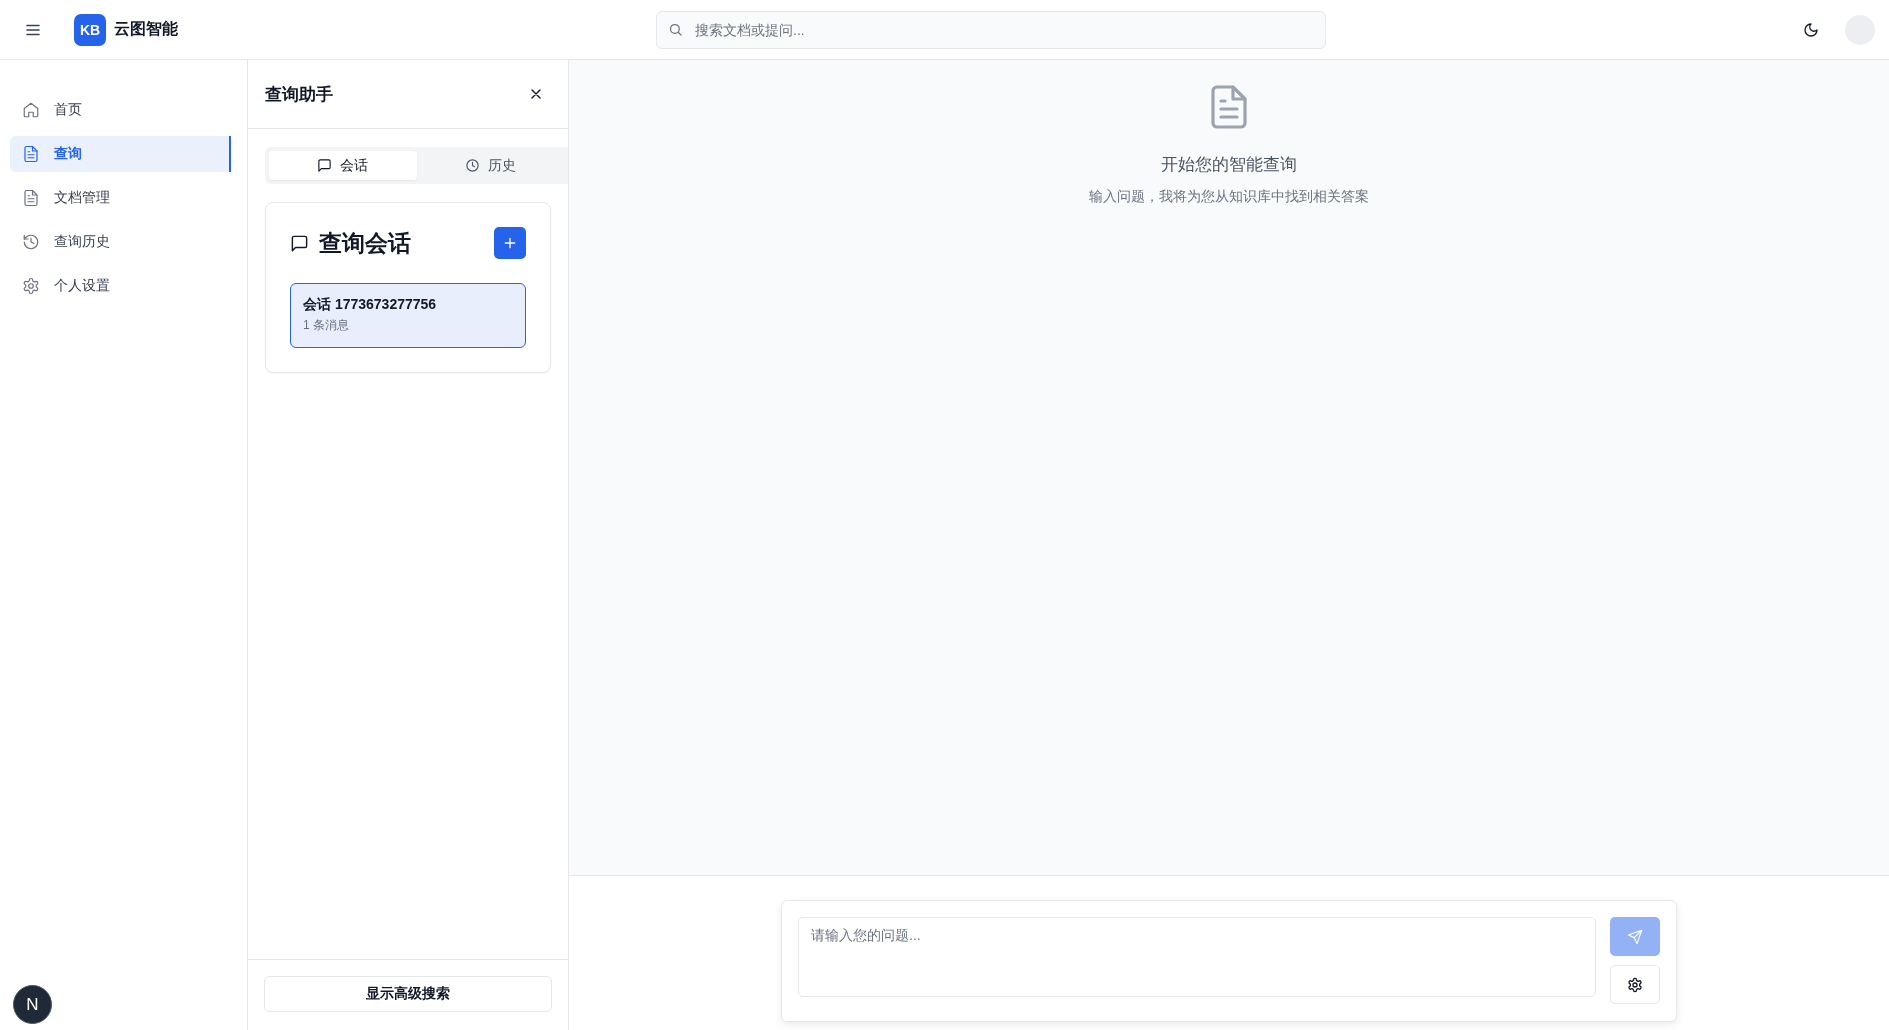  I want to click on nav-item: 首页, so click(120, 110).